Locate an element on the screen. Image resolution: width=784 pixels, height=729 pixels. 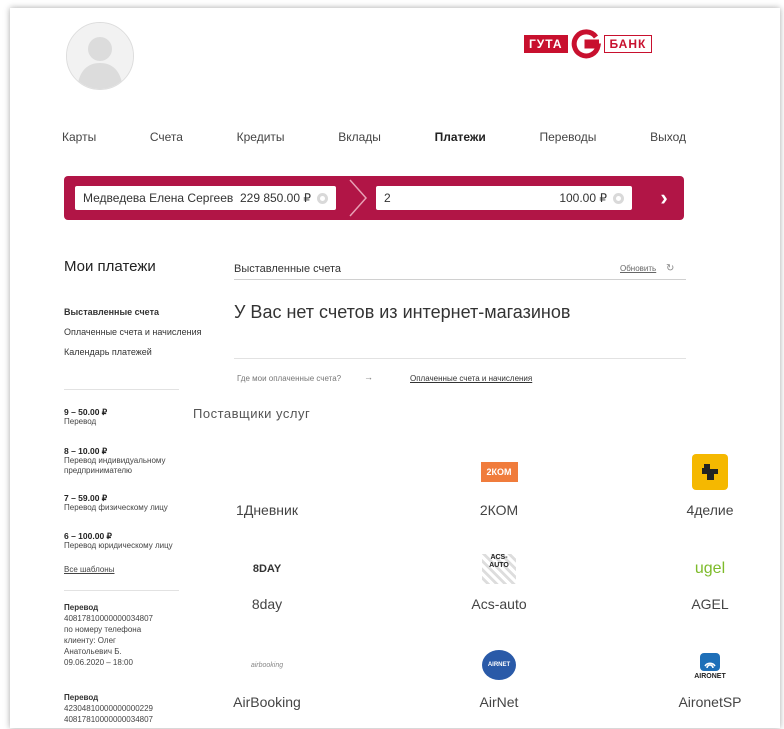
template-item: 7 – 59.00 ₽ Перевод физическому лицу is located at coordinates (124, 503).